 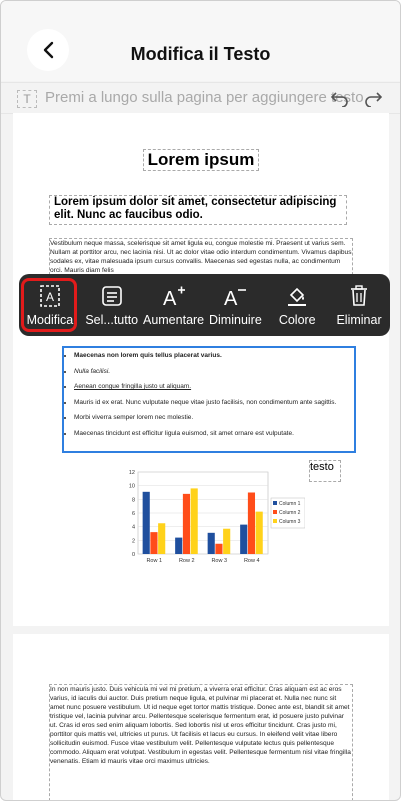 I want to click on list-item: Morbi viverra semper lorem nec molestie., so click(x=214, y=418).